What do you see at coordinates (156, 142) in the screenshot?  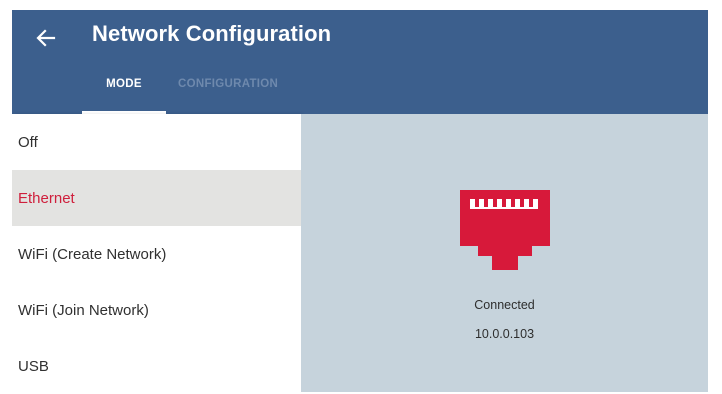 I see `menu-item-off: Off` at bounding box center [156, 142].